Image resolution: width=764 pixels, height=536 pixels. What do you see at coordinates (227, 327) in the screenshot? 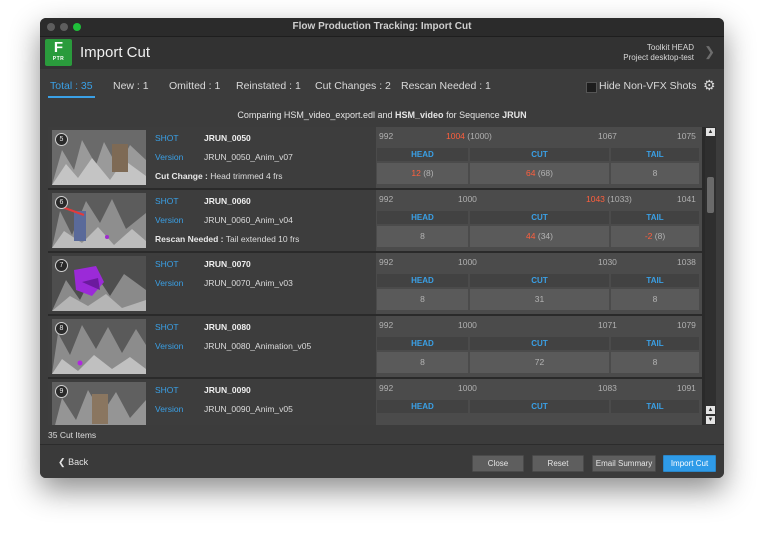
I see `shot-code: JRUN_0080` at bounding box center [227, 327].